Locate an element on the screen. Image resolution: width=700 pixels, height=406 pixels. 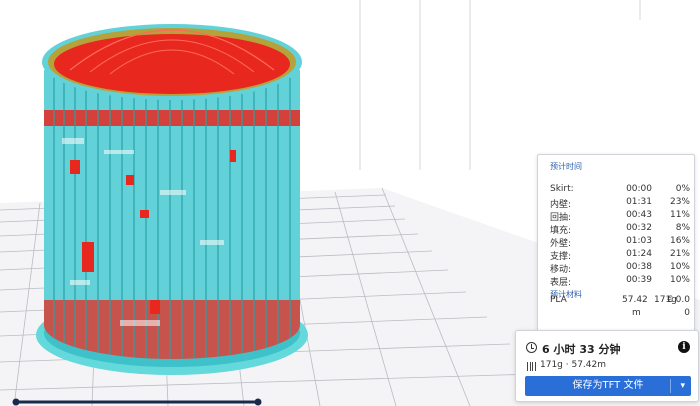
estimate-row-support: 支撑: 01:24 21% is located at coordinates (620, 255).